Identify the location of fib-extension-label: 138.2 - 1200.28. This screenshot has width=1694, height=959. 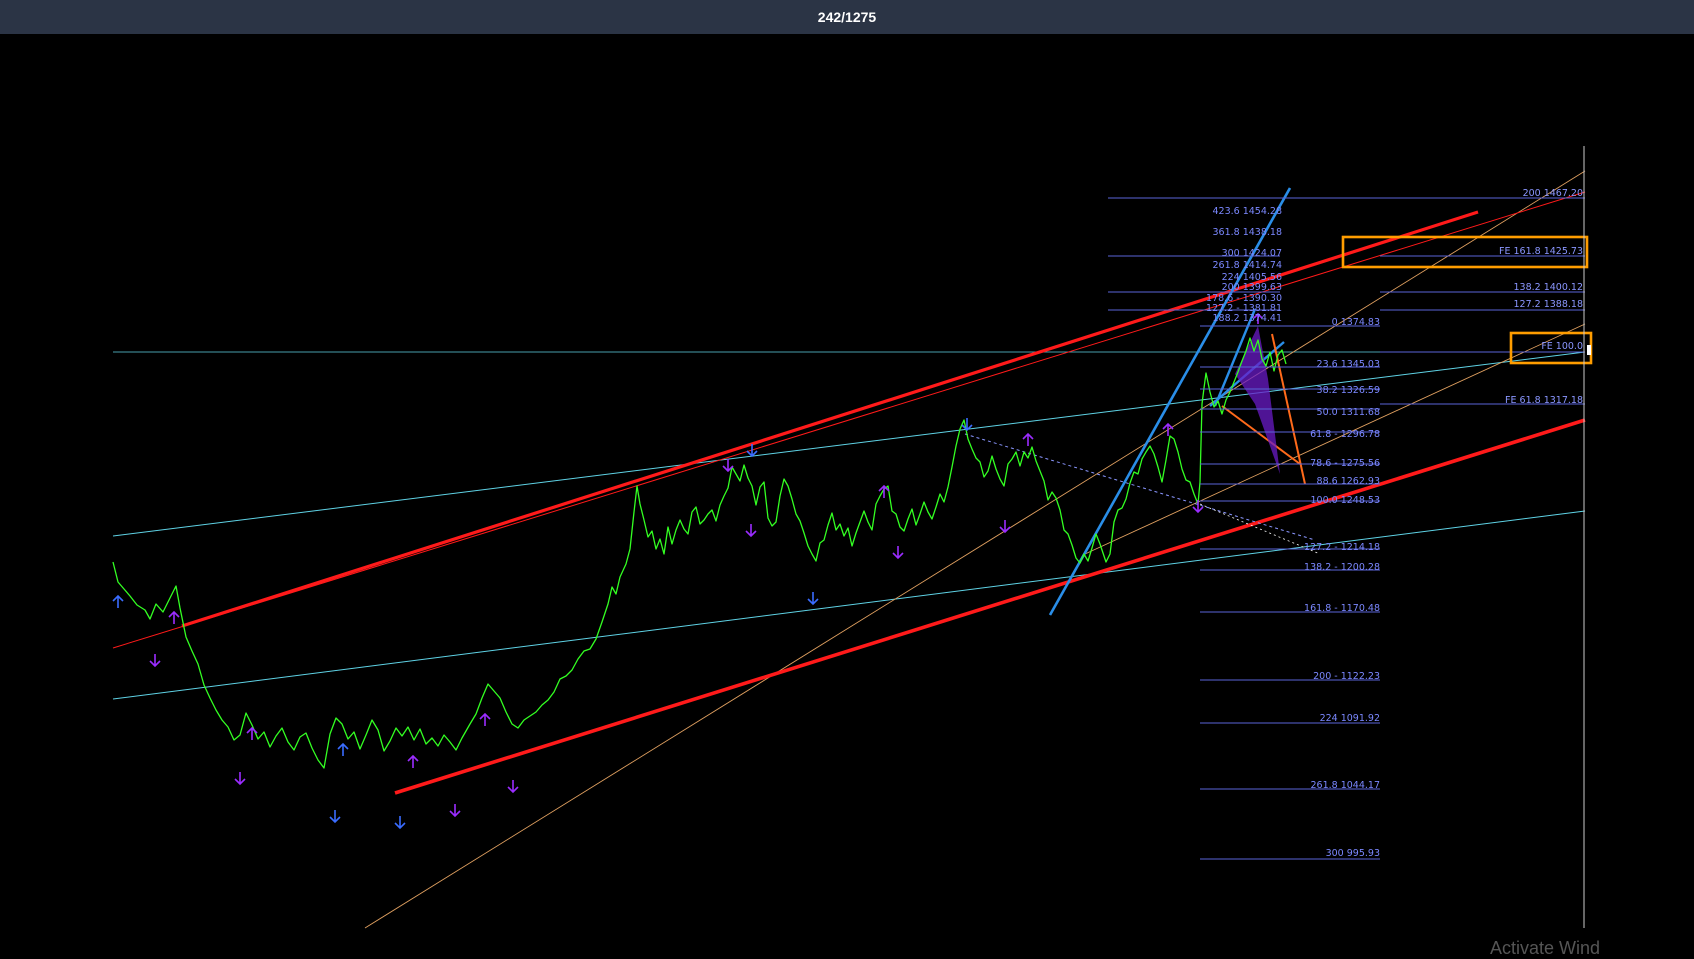
(1342, 567).